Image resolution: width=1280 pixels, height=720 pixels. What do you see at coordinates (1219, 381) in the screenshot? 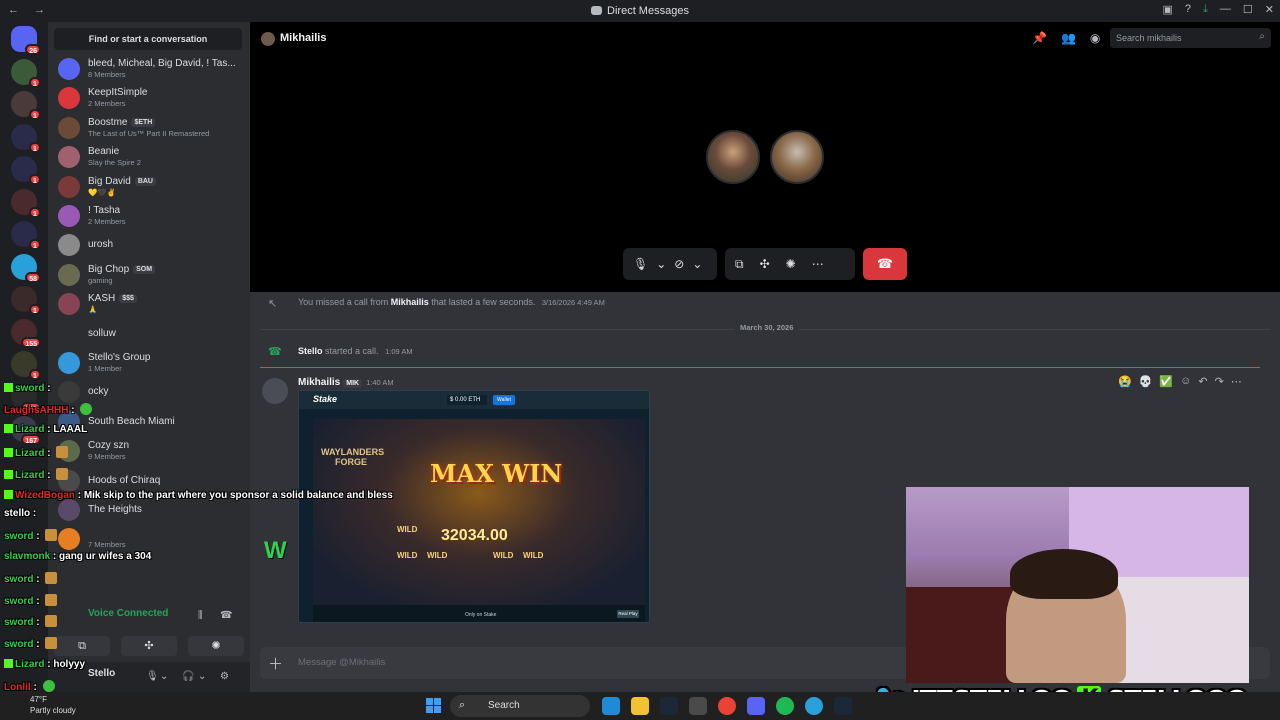
I see `forward-icon: ↷` at bounding box center [1219, 381].